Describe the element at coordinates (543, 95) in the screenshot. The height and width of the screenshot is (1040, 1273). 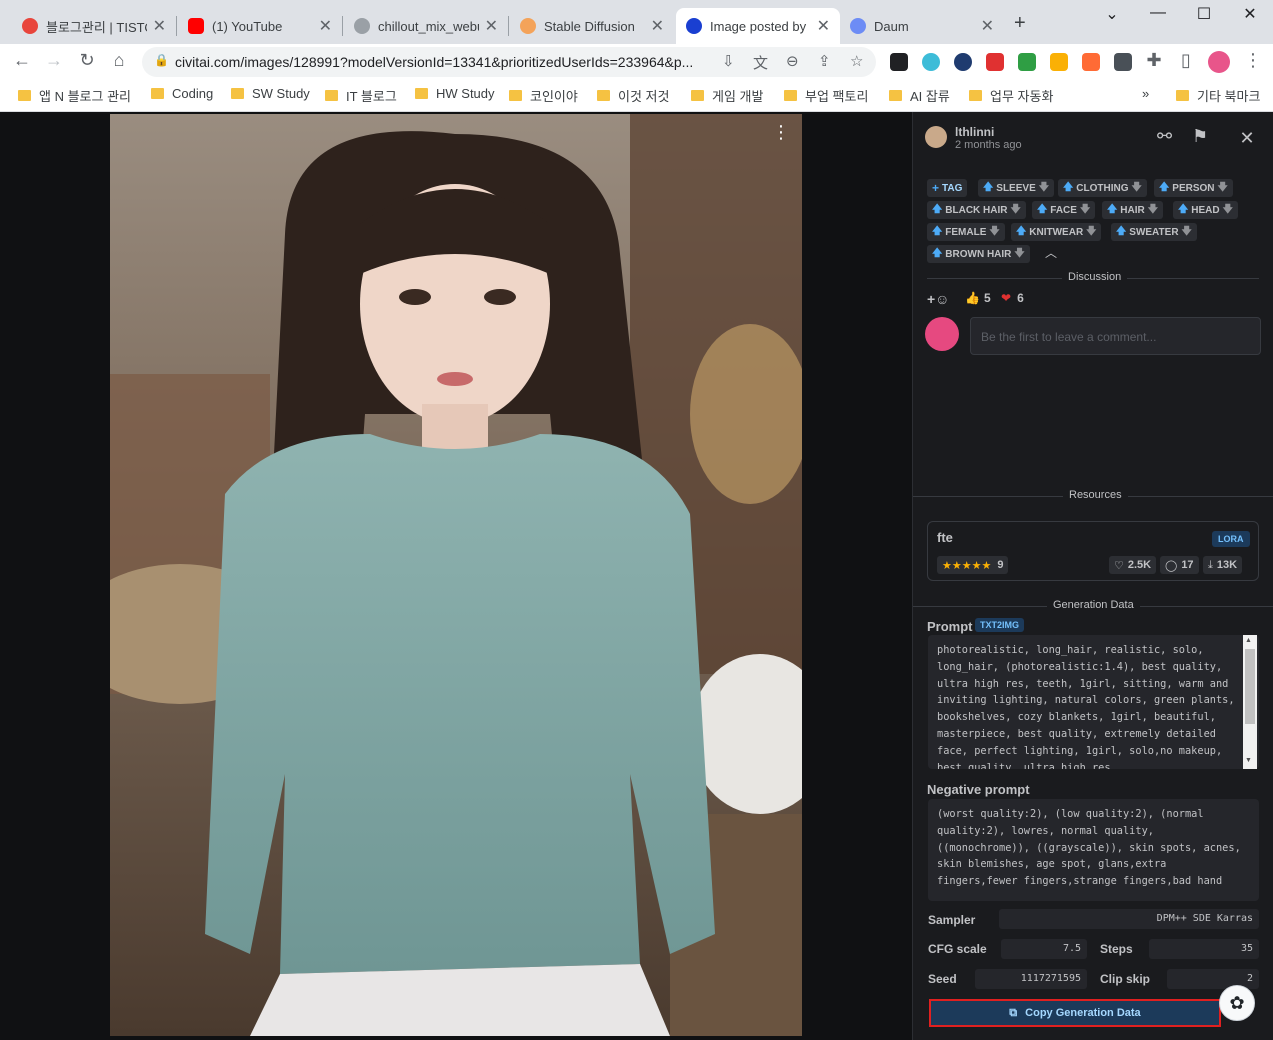
I see `bookmark-folder: 코인이야` at that location.